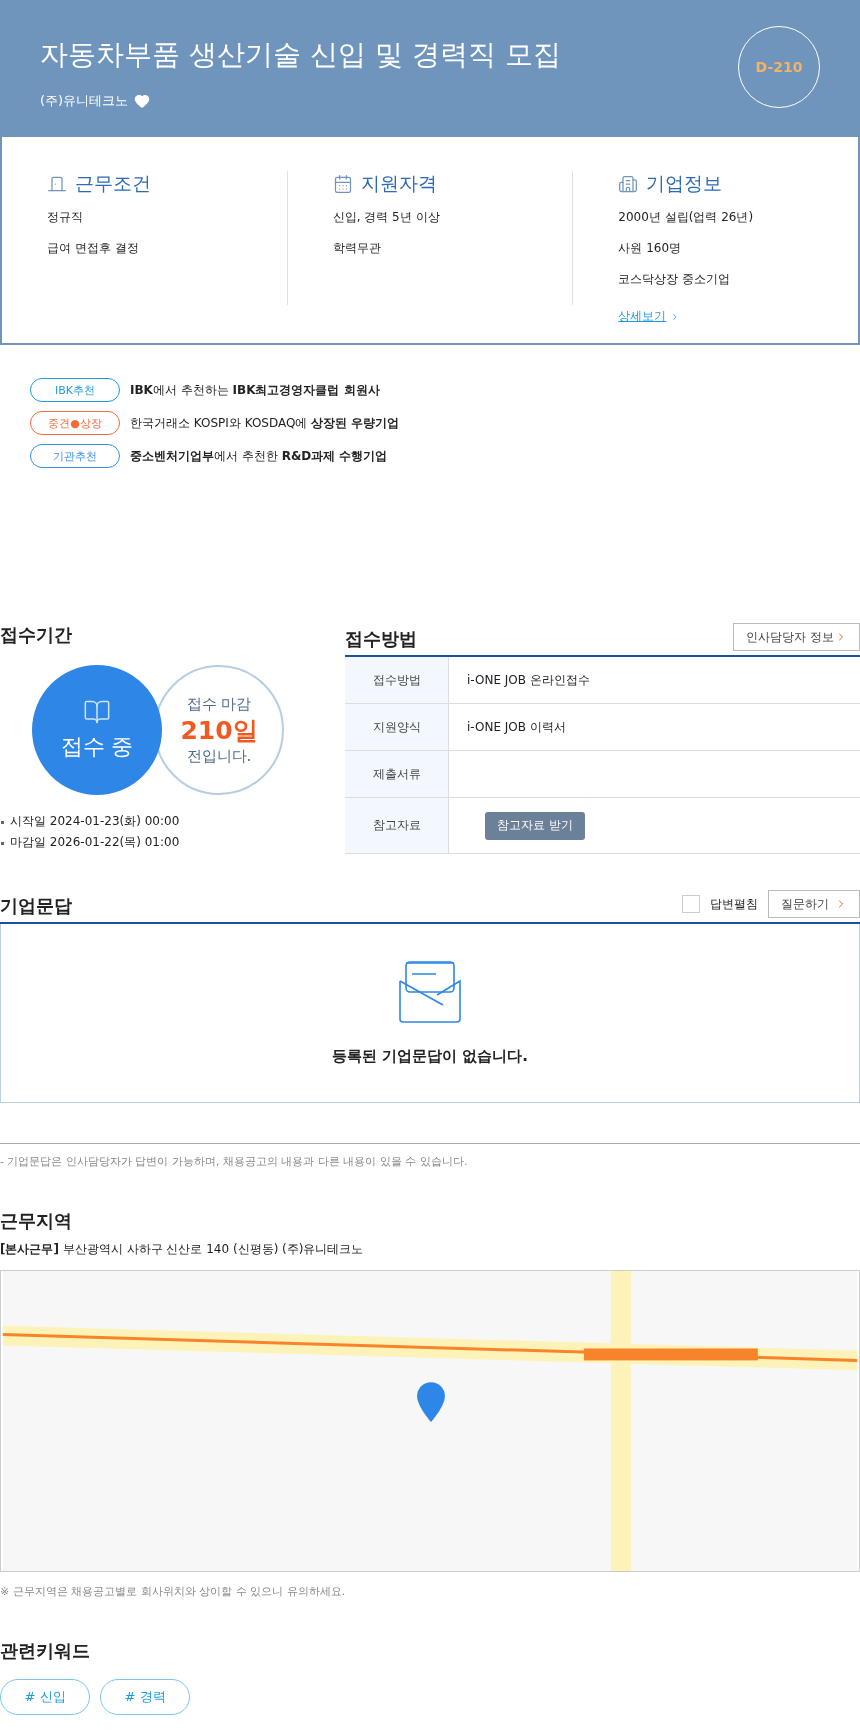 Image resolution: width=860 pixels, height=1734 pixels. What do you see at coordinates (357, 248) in the screenshot?
I see `info-text: 학력무관` at bounding box center [357, 248].